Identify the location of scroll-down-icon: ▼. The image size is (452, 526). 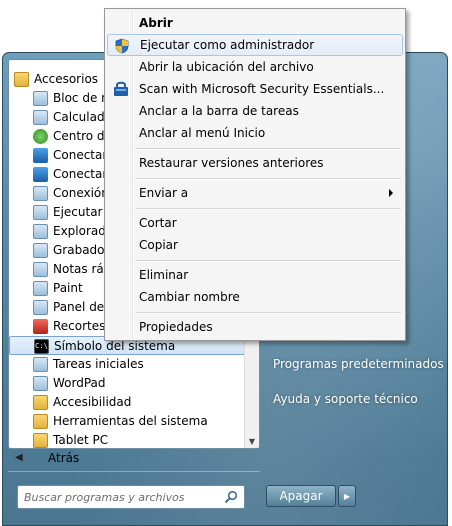
(252, 441).